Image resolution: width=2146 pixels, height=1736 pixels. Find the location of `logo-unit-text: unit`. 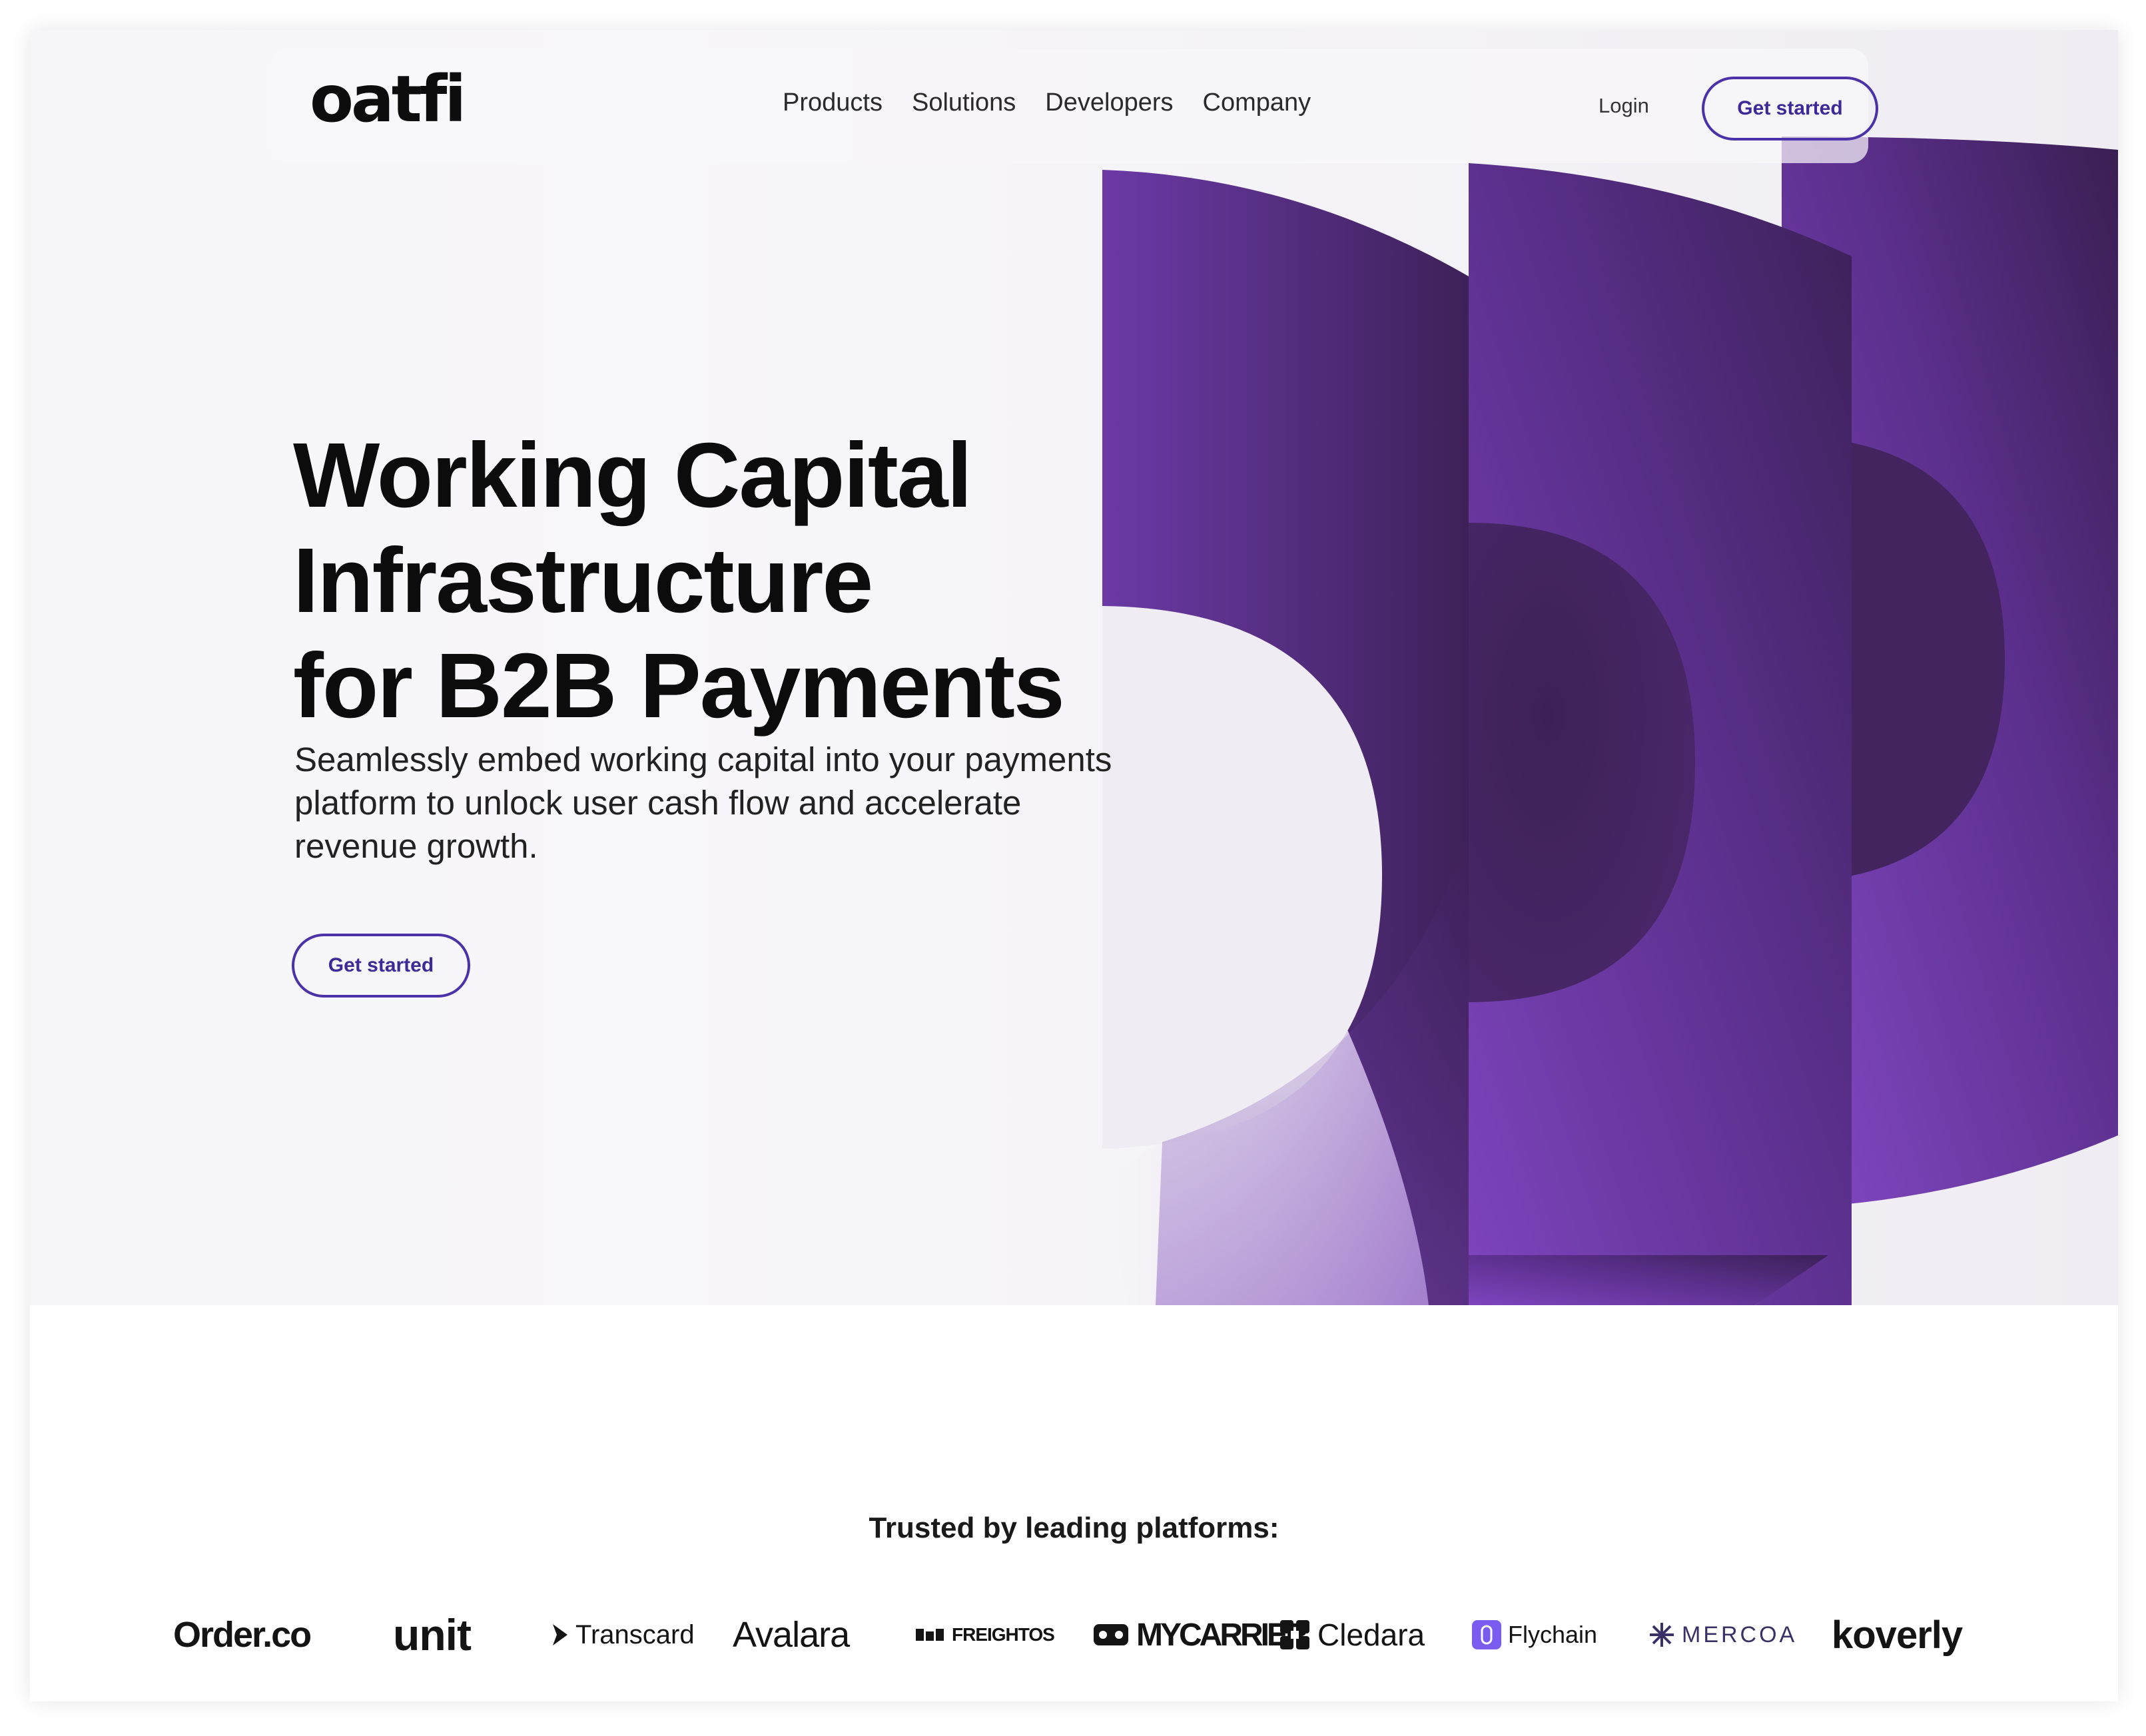

logo-unit-text: unit is located at coordinates (432, 1634).